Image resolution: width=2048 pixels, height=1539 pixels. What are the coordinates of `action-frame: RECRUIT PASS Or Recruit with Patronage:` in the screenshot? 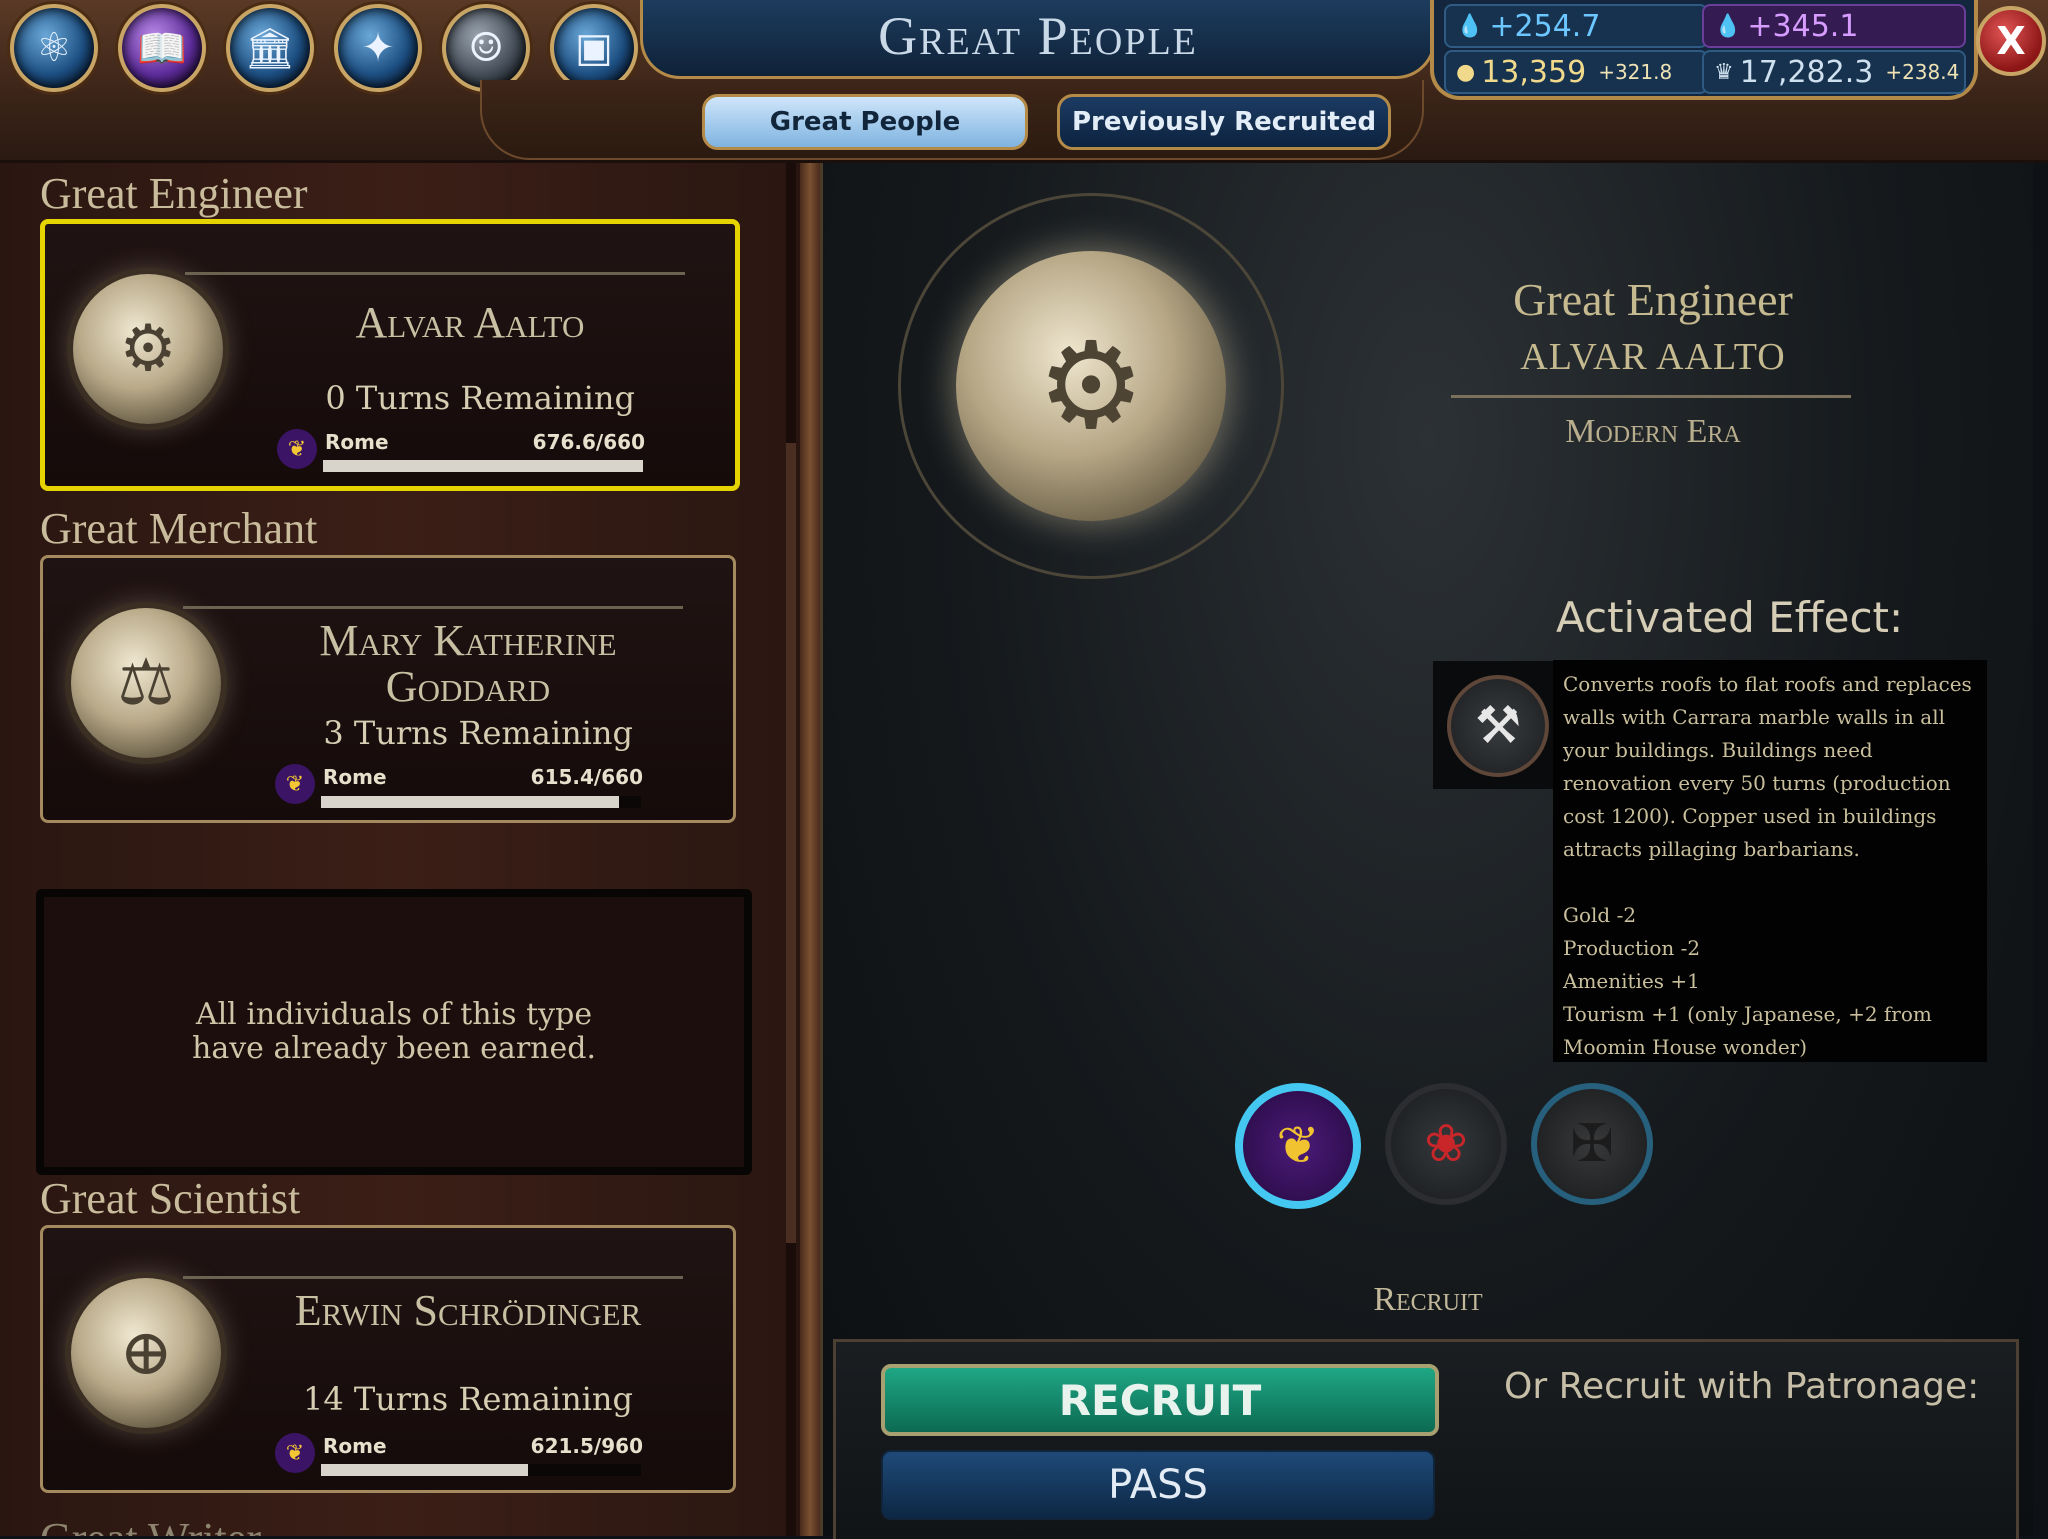 It's located at (1426, 1439).